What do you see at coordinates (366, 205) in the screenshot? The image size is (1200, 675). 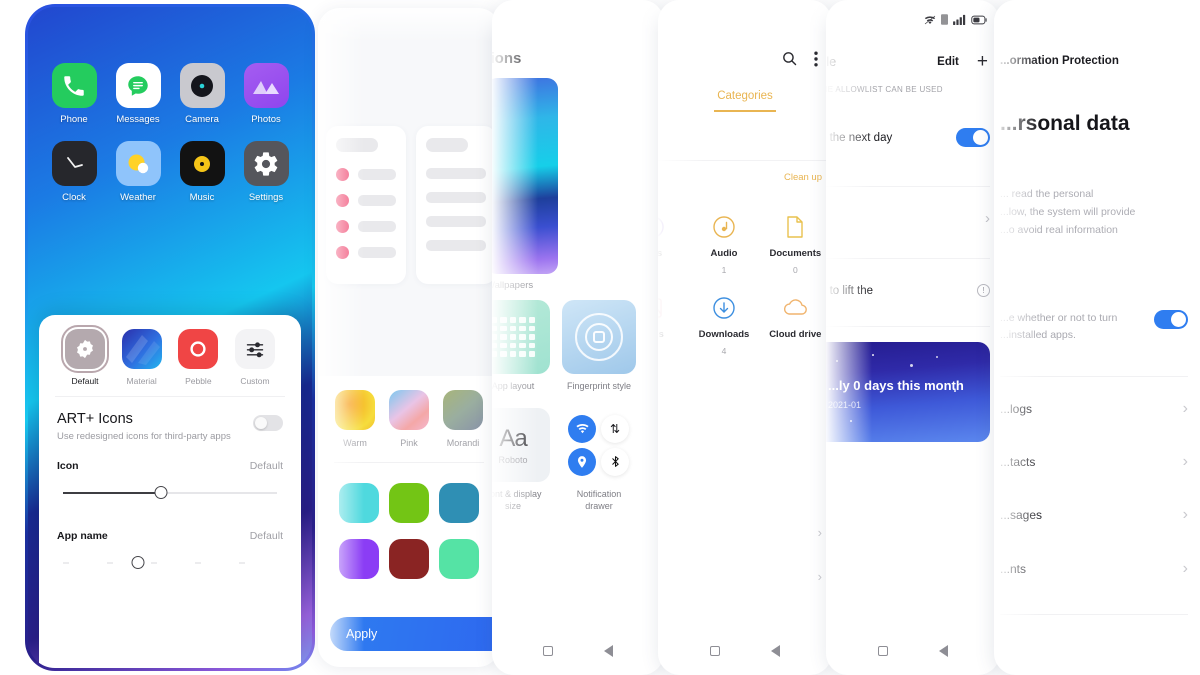 I see `skeleton-card-left` at bounding box center [366, 205].